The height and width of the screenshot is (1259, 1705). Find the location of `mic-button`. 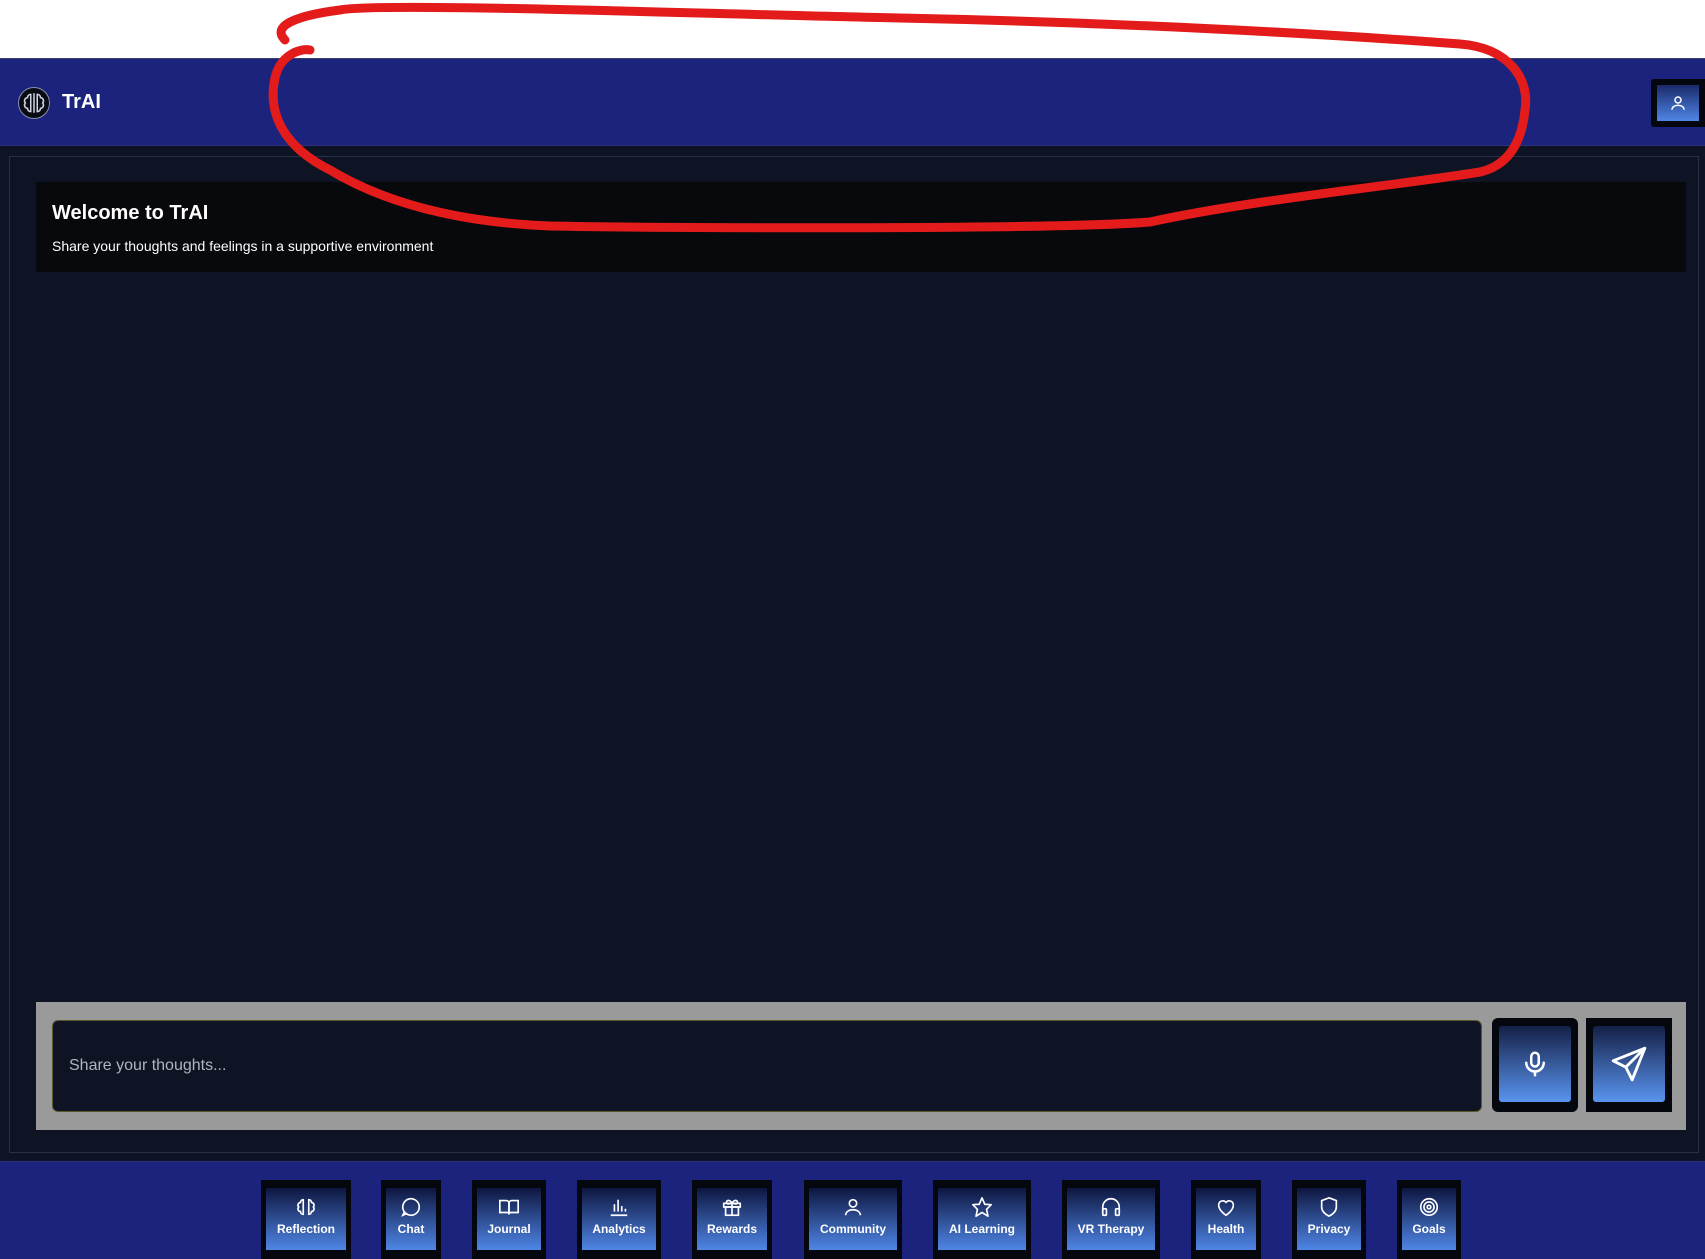

mic-button is located at coordinates (1535, 1065).